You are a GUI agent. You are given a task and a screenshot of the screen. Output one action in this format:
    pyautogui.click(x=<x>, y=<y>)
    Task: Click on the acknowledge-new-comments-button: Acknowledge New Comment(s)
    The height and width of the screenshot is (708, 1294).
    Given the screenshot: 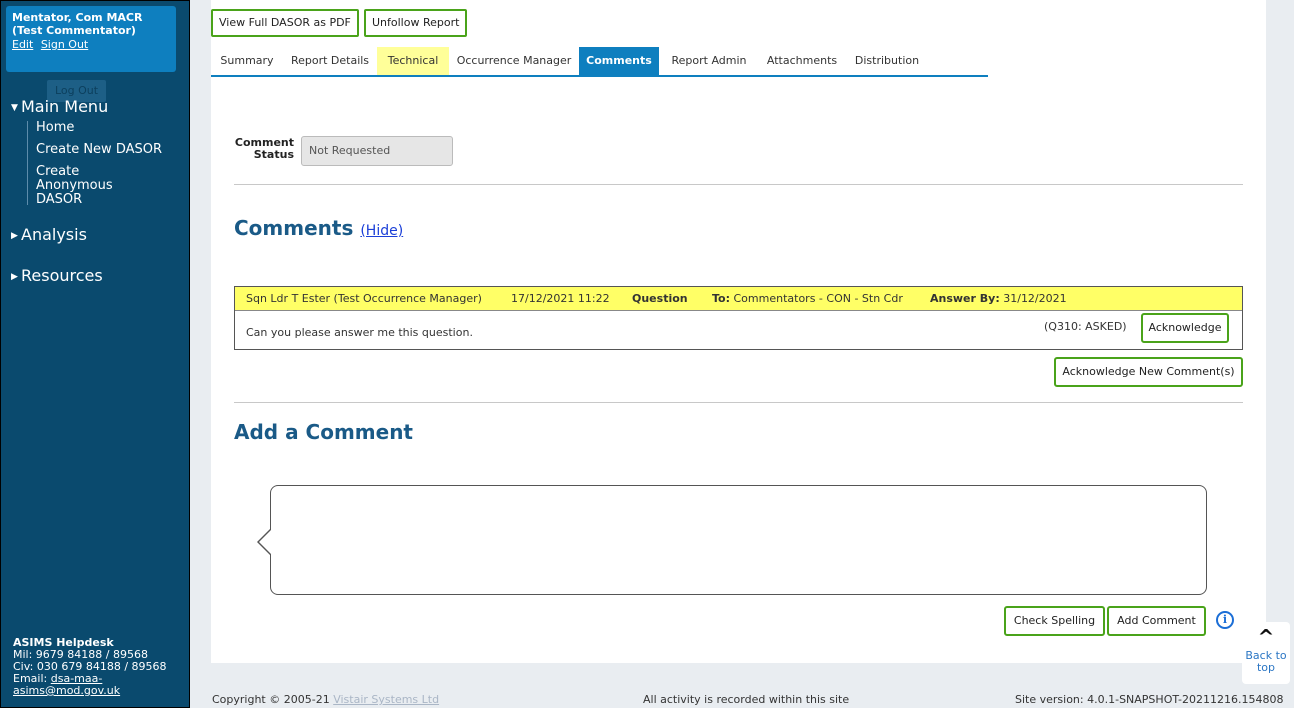 What is the action you would take?
    pyautogui.click(x=1148, y=372)
    